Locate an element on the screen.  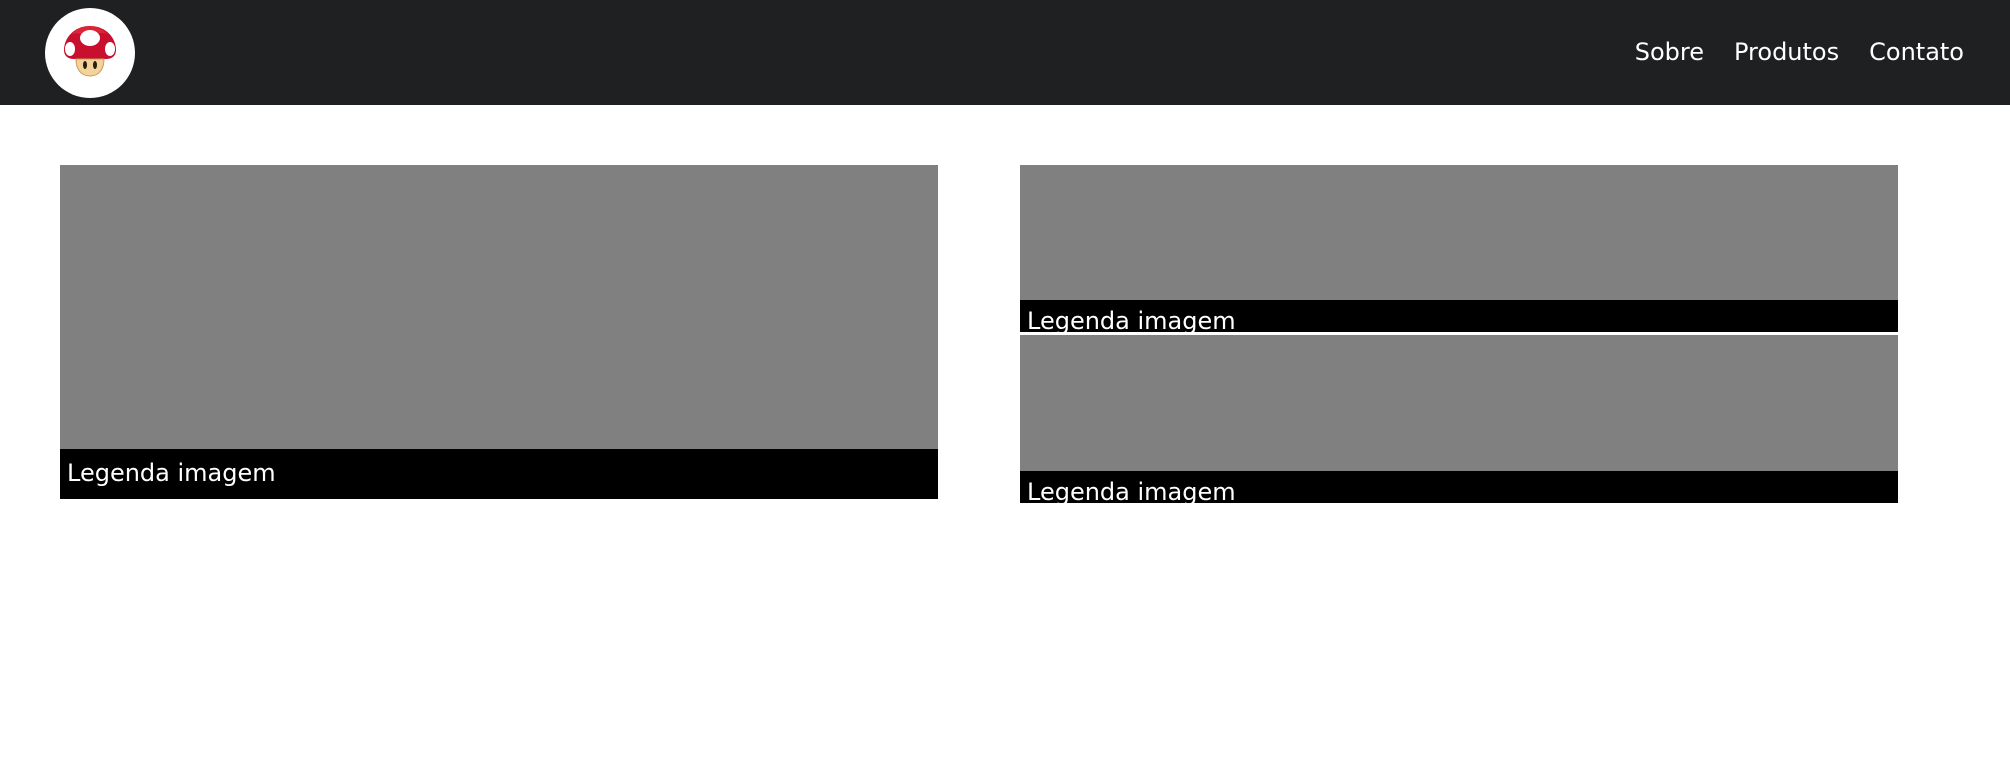
nav-link-sobre: Sobre is located at coordinates (1669, 52).